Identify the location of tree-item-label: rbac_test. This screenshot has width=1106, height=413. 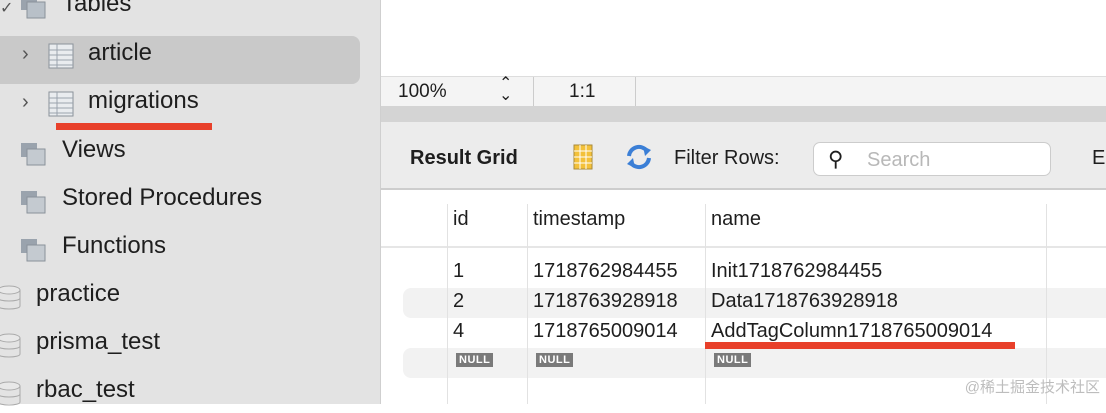
(85, 389).